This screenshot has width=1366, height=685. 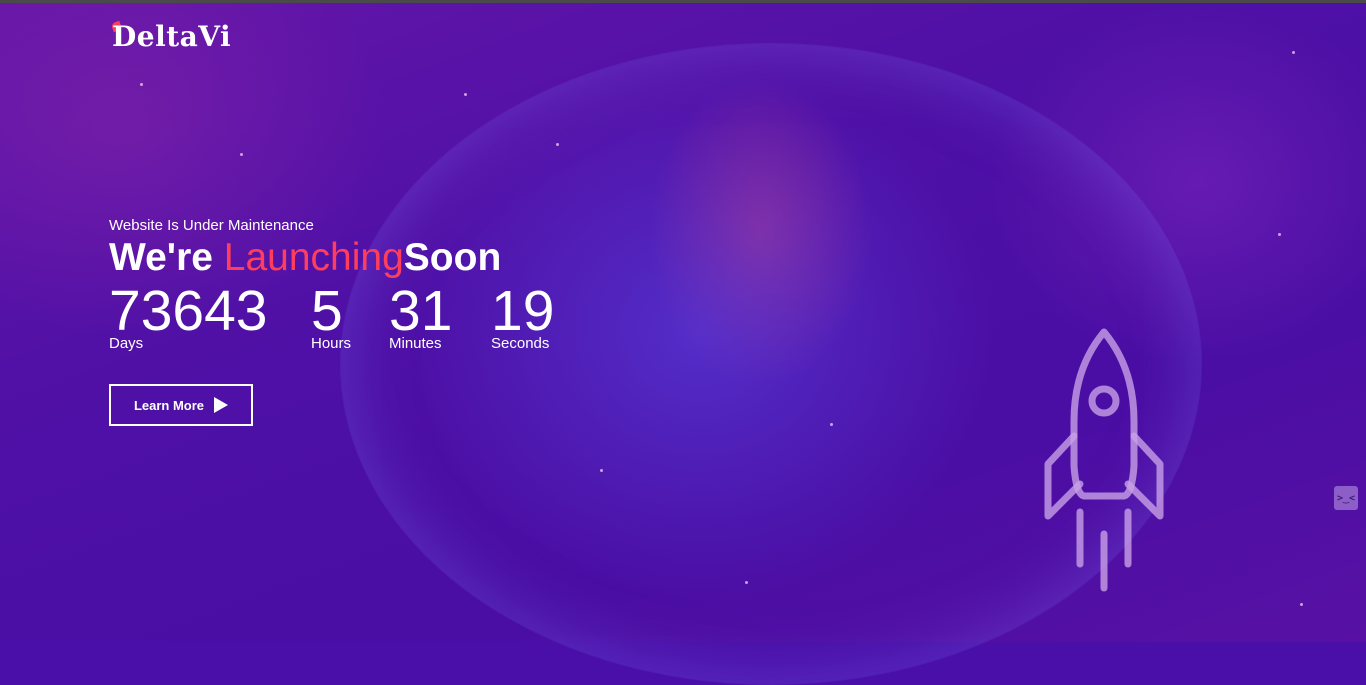 I want to click on learn-more-label: Learn More, so click(x=169, y=405).